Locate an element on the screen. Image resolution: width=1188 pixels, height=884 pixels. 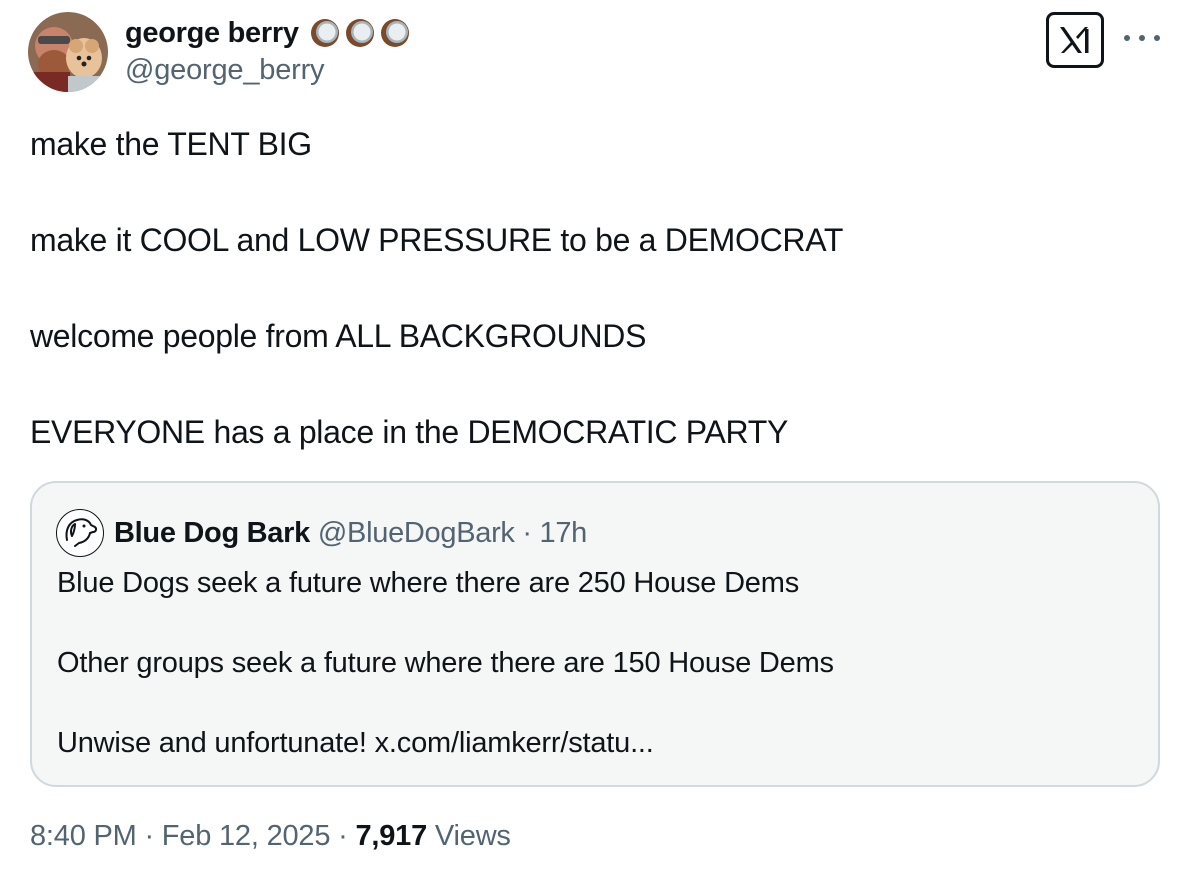
quoted-tweet-header: Blue Dog Bark @BlueDogBark · 17h is located at coordinates (321, 533).